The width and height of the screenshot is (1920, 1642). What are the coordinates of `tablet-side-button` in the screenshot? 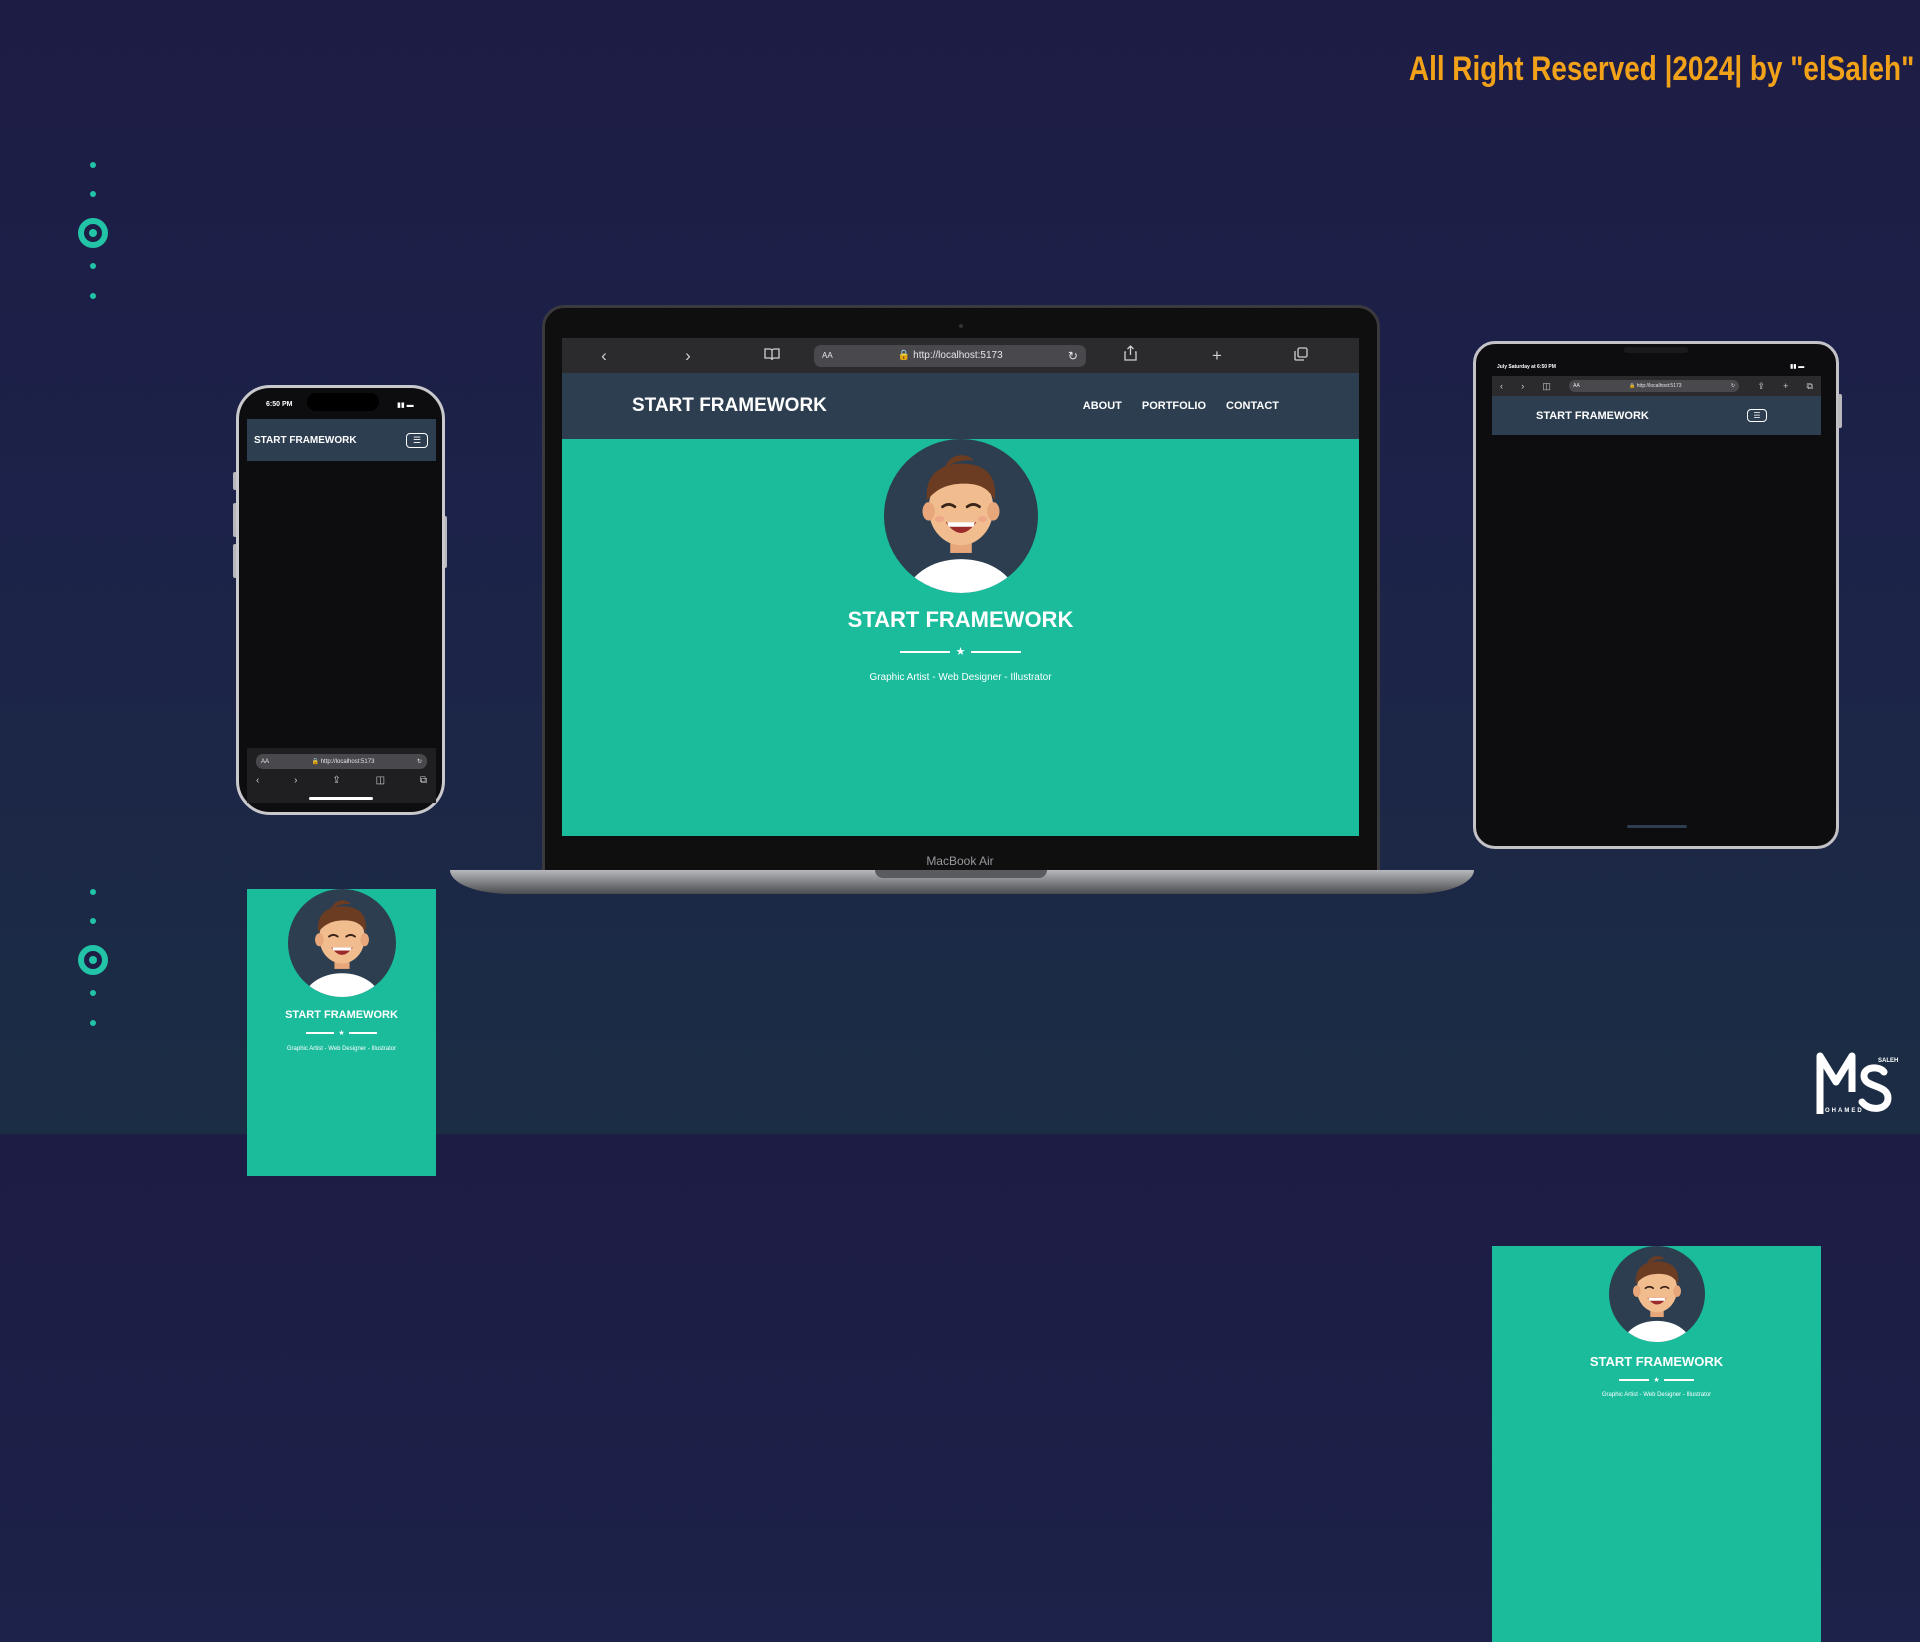 It's located at (1840, 411).